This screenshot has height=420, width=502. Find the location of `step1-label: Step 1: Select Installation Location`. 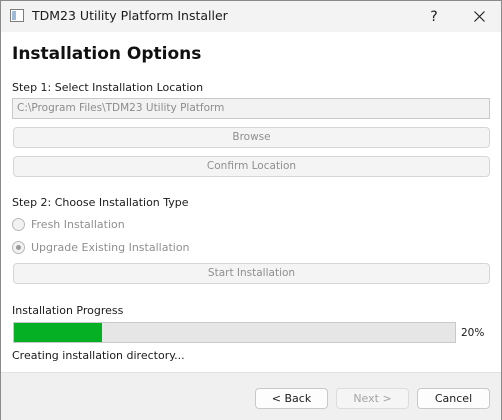

step1-label: Step 1: Select Installation Location is located at coordinates (108, 87).